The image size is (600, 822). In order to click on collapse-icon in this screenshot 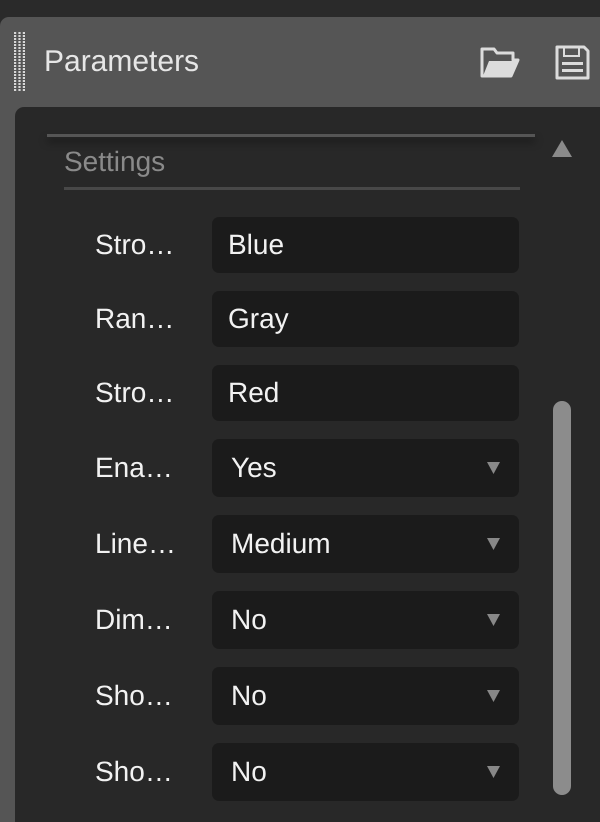, I will do `click(562, 148)`.